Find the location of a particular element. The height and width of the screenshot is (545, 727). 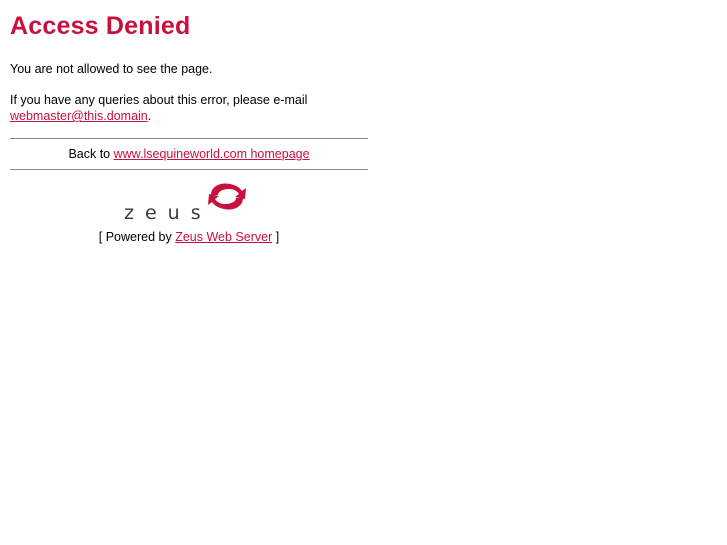

powered-by: [ Powered by Zeus Web Server ] is located at coordinates (189, 237).